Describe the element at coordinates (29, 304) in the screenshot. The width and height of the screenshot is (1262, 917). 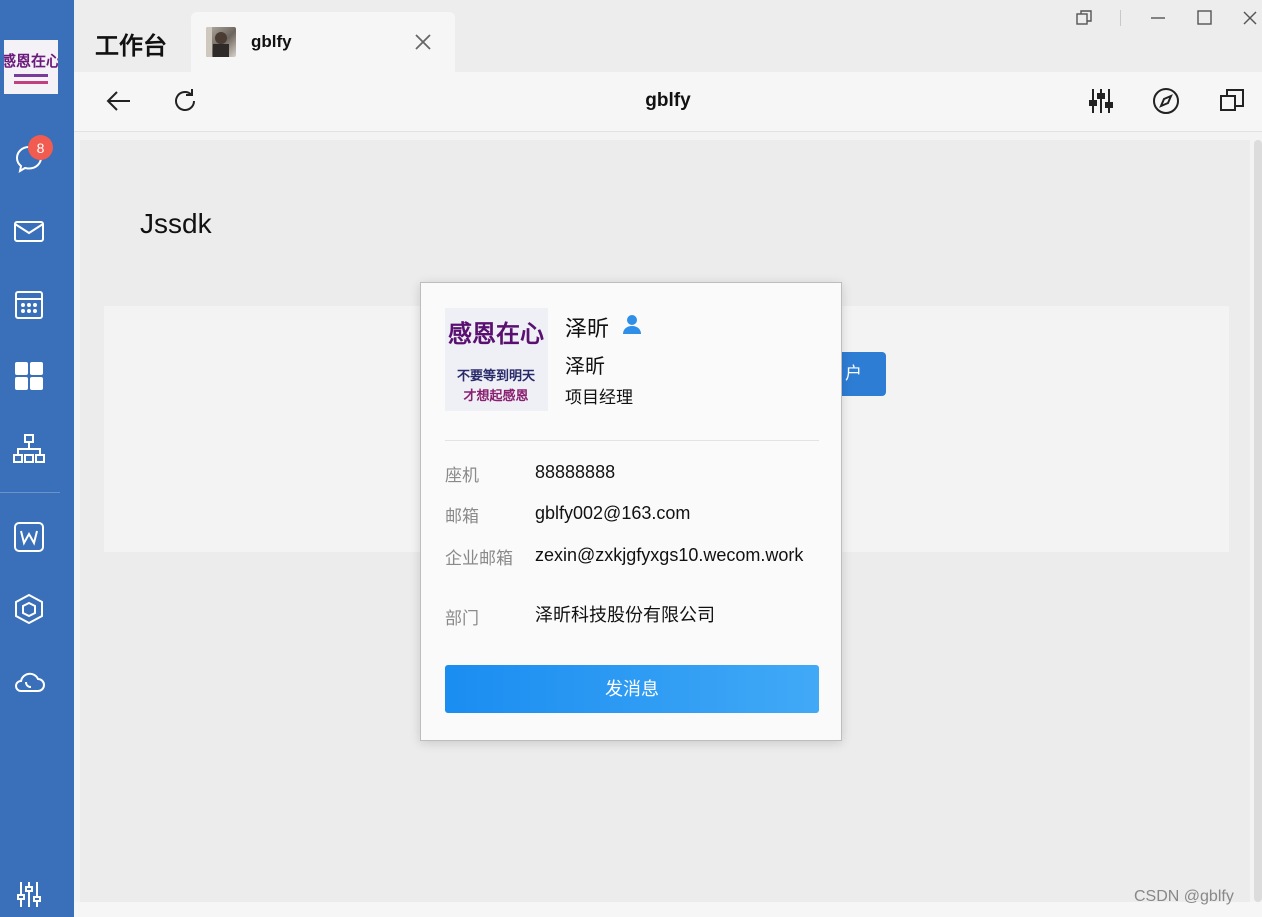
I see `calendar-icon` at that location.